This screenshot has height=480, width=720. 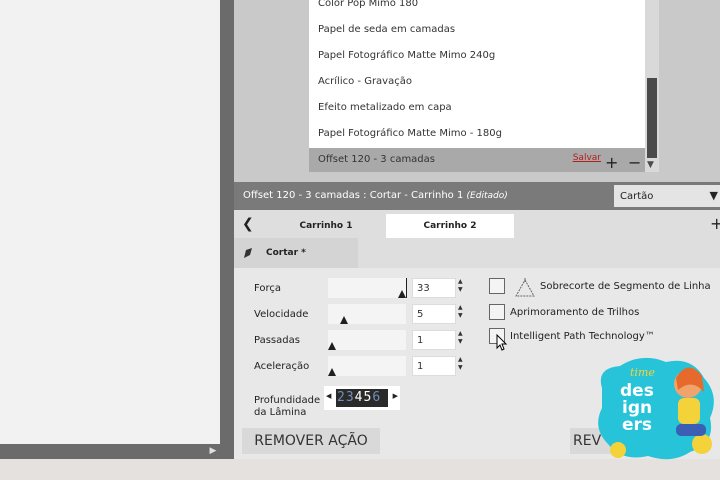 I want to click on accel-input: 1, so click(x=434, y=366).